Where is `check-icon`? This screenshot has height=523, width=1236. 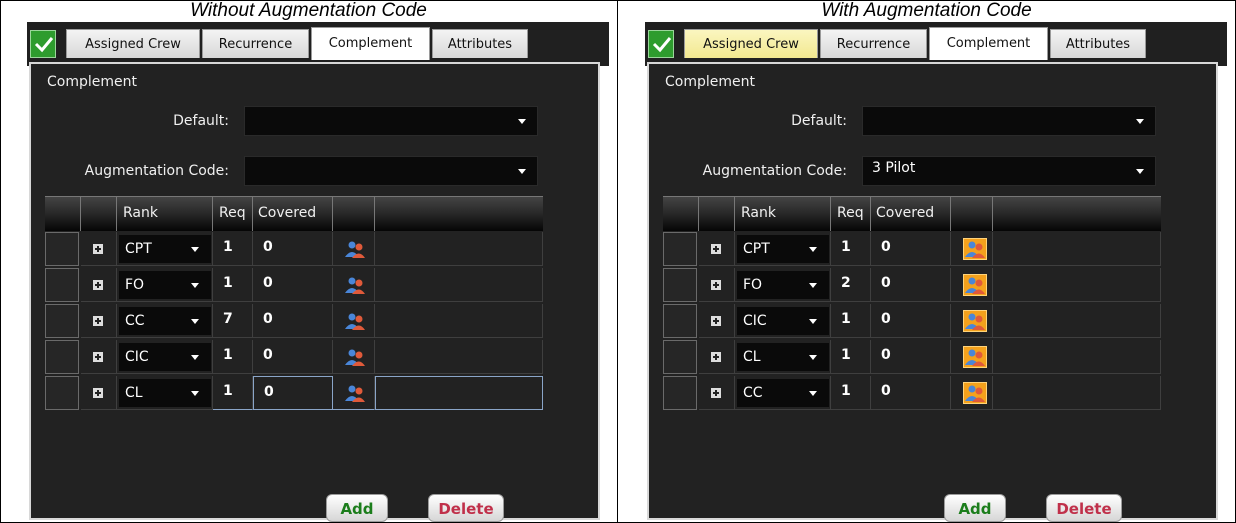 check-icon is located at coordinates (43, 44).